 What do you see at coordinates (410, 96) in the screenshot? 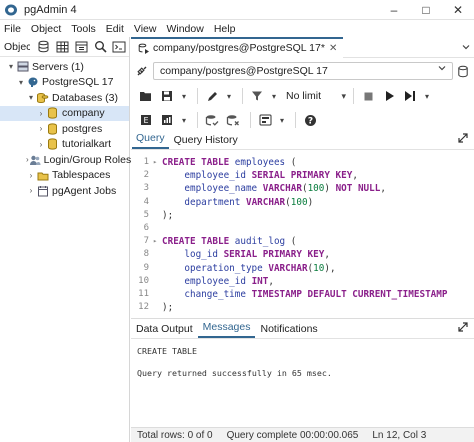
I see `execute-options-icon` at bounding box center [410, 96].